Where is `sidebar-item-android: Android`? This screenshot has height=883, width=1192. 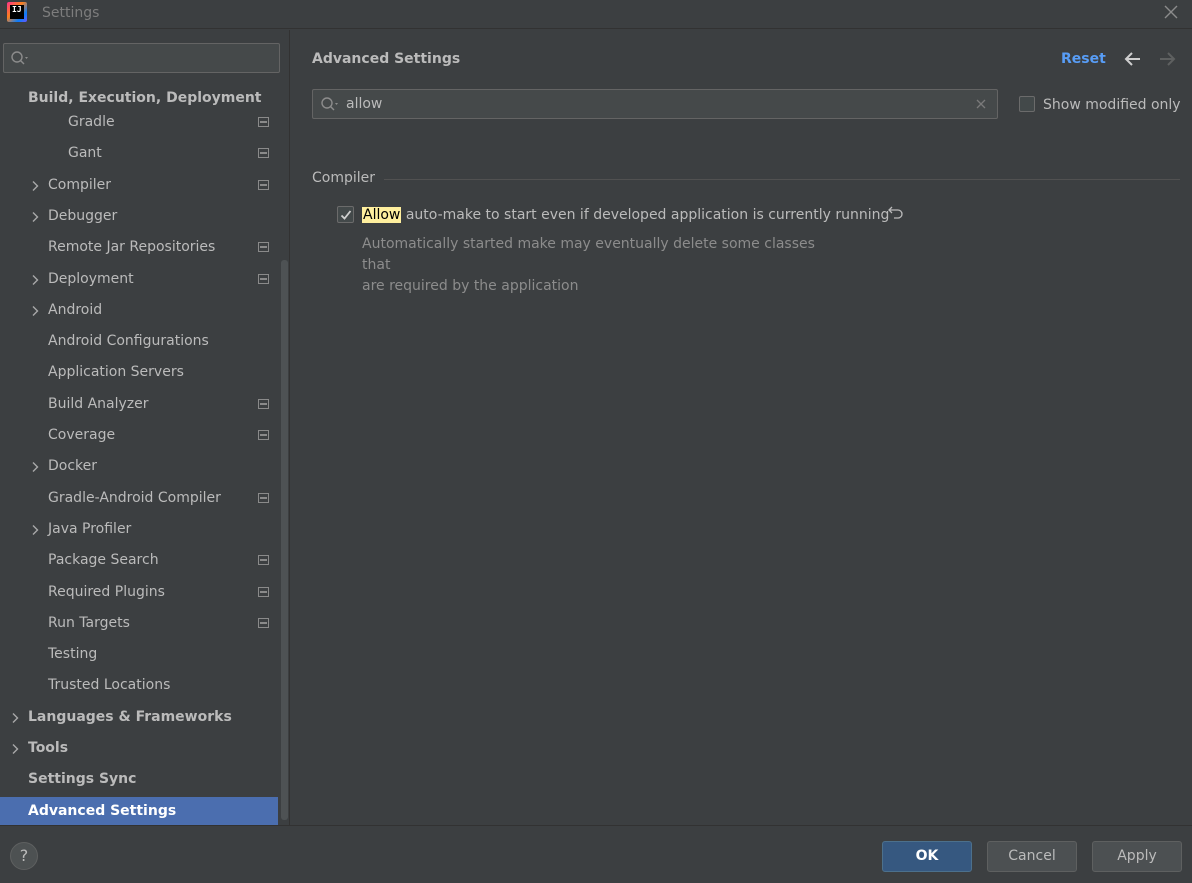
sidebar-item-android: Android is located at coordinates (139, 311).